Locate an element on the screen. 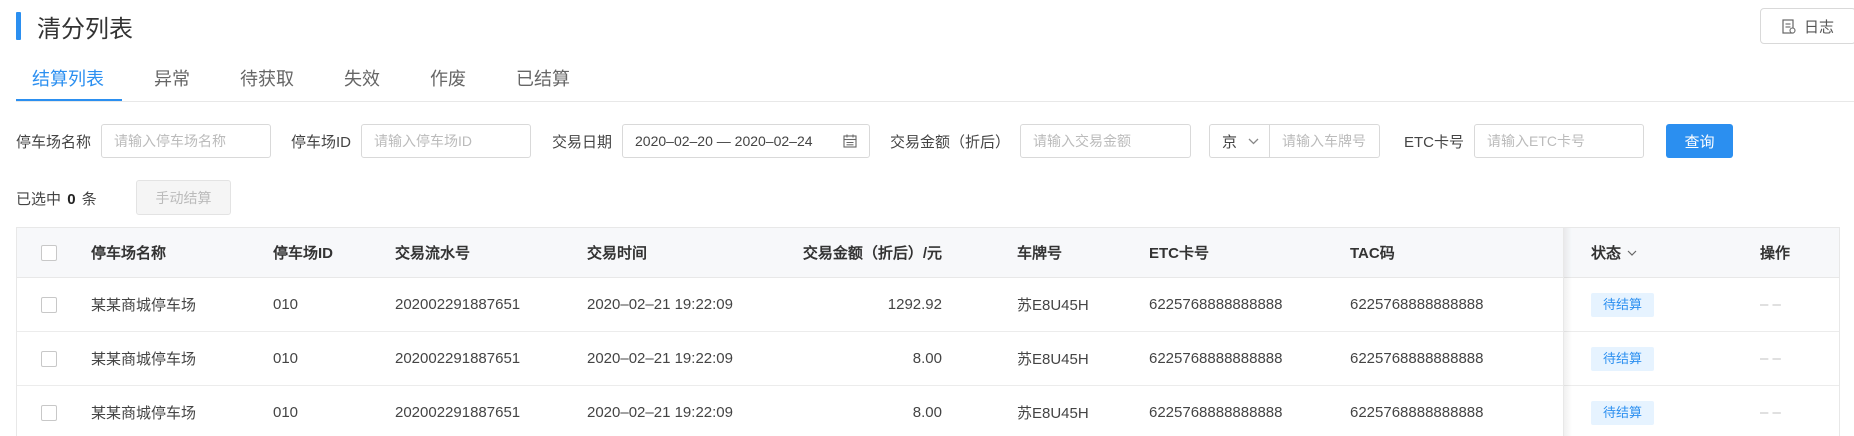 This screenshot has height=436, width=1854. tab-settlement-list: 结算列表 is located at coordinates (69, 81).